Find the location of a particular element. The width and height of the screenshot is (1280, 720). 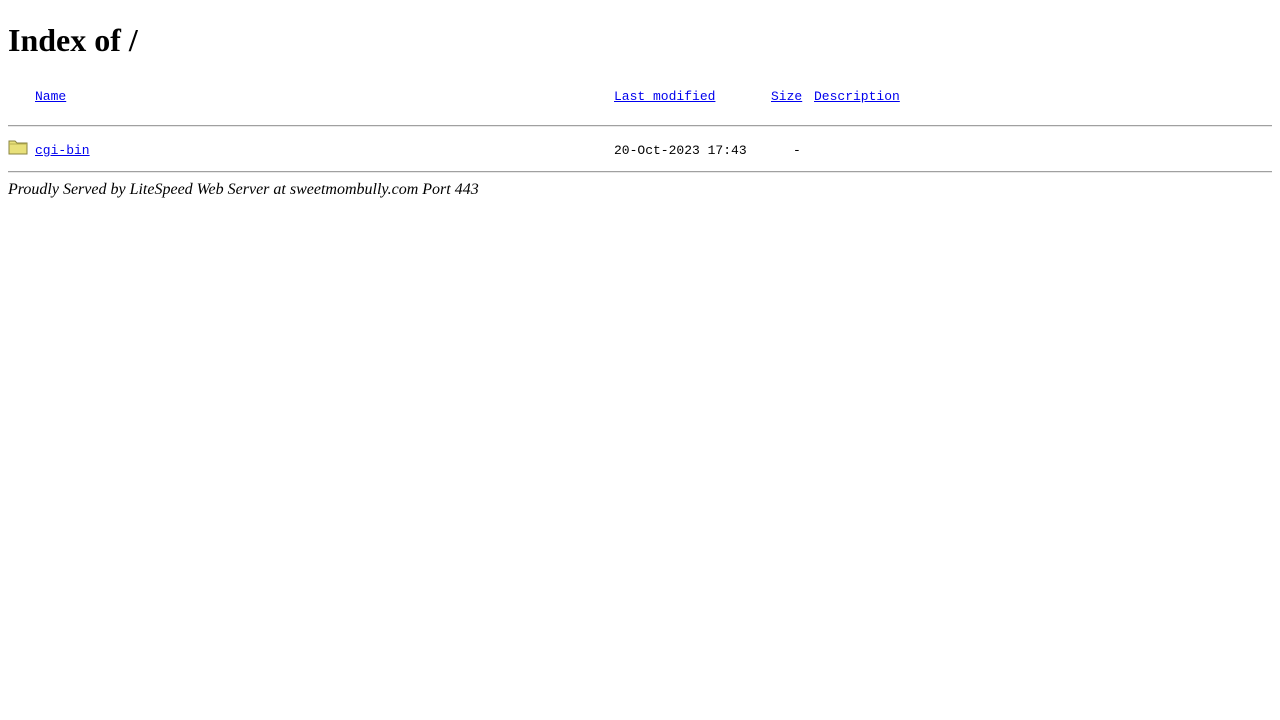

header-description: Description is located at coordinates (857, 97).